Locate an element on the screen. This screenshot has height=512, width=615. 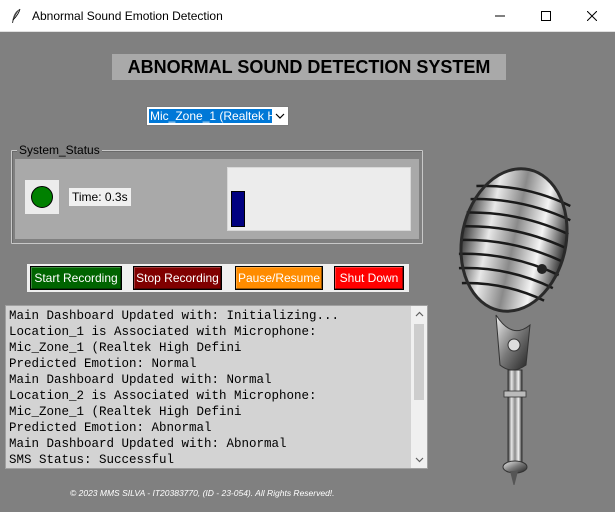
microphone-select: Mic_Zone_1 (Realtek H is located at coordinates (217, 116).